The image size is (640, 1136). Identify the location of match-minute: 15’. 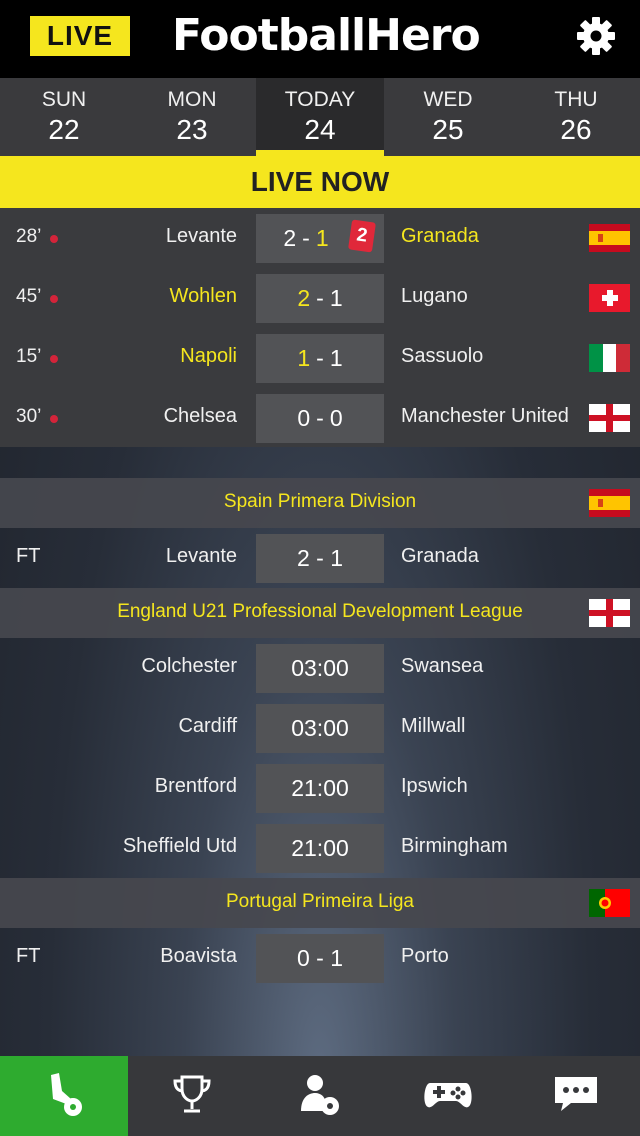
(29, 356).